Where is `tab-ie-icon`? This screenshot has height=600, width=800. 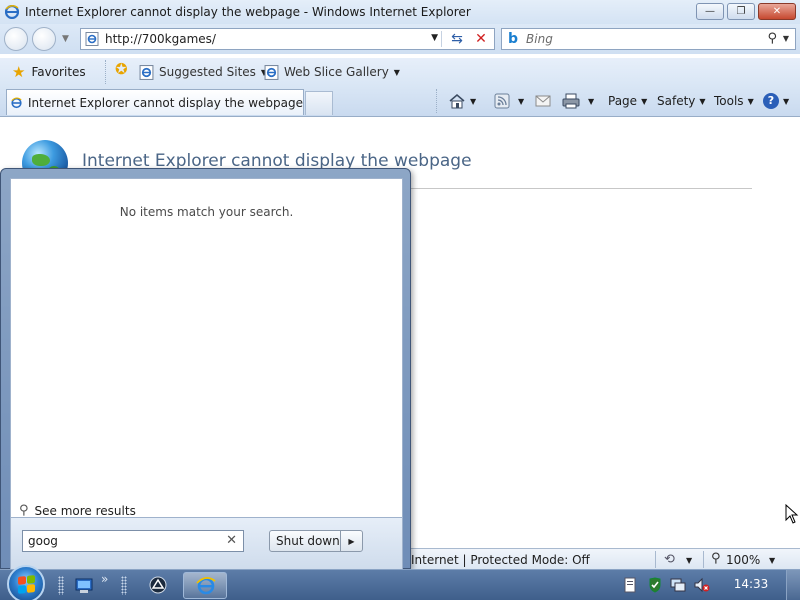 tab-ie-icon is located at coordinates (16, 102).